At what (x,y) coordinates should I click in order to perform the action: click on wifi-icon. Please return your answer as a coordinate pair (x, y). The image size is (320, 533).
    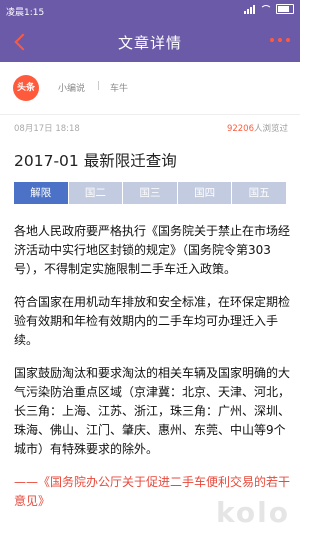
    Looking at the image, I should click on (266, 9).